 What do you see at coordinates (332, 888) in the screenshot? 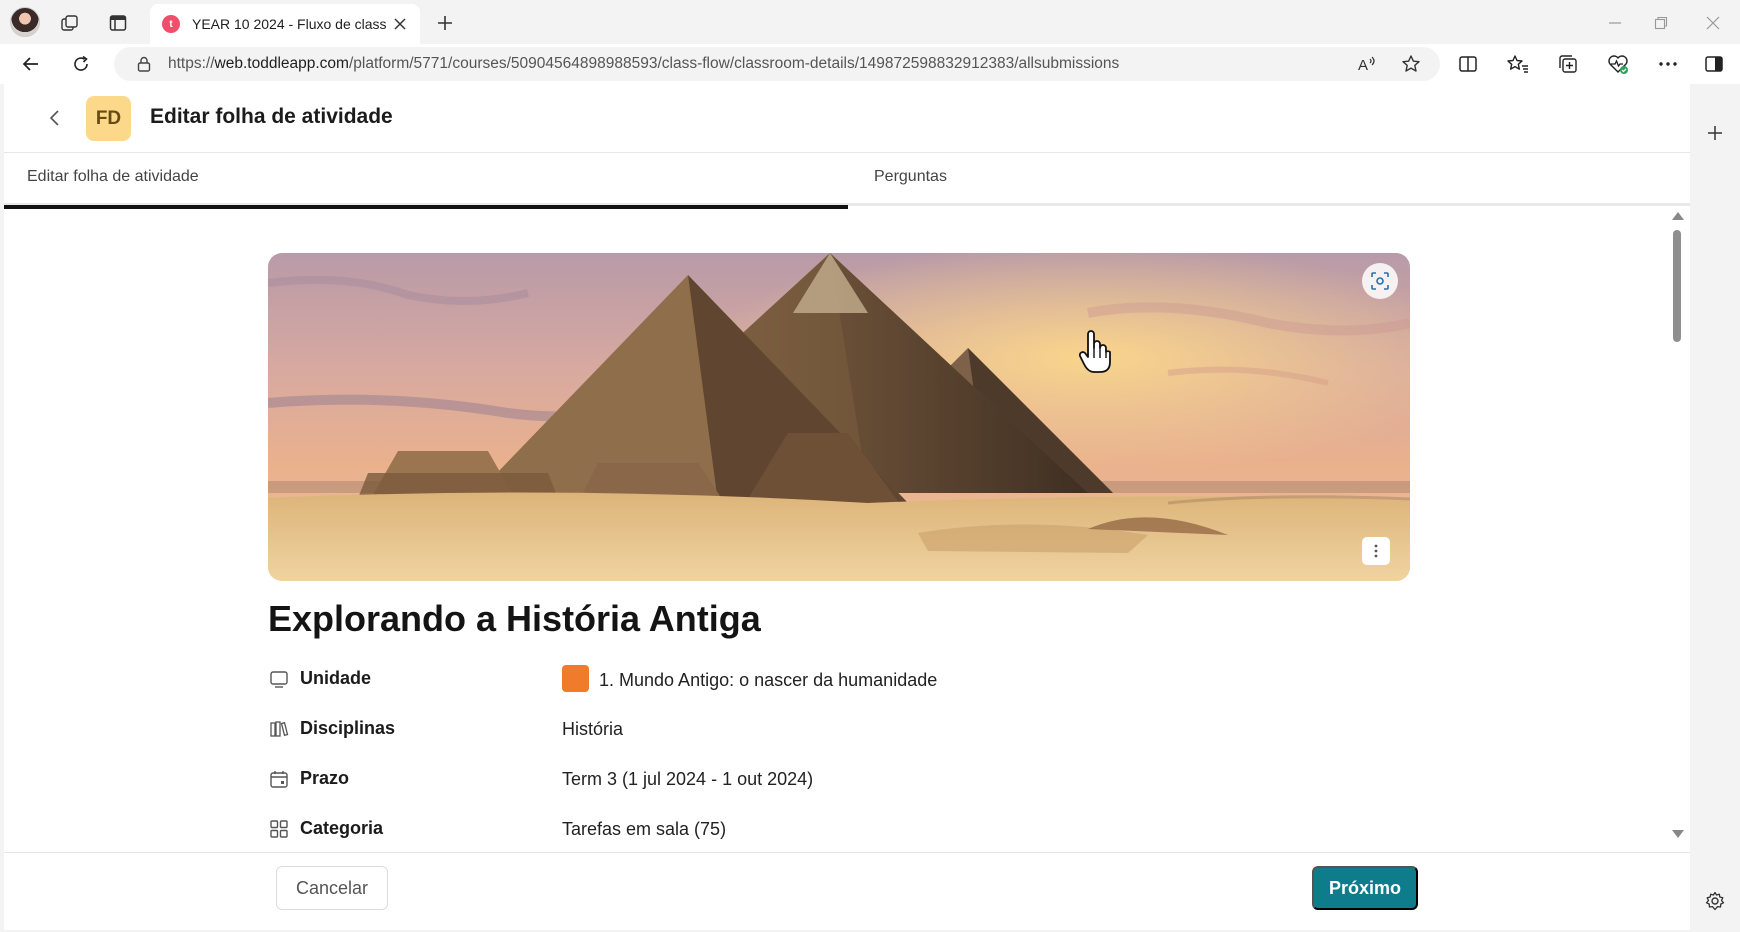
I see `cancel-button: Cancelar` at bounding box center [332, 888].